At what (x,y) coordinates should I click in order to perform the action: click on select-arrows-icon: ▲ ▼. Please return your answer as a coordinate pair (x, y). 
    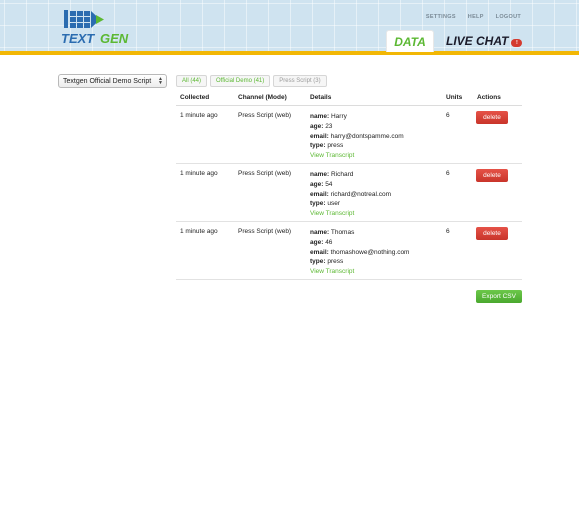
    Looking at the image, I should click on (160, 81).